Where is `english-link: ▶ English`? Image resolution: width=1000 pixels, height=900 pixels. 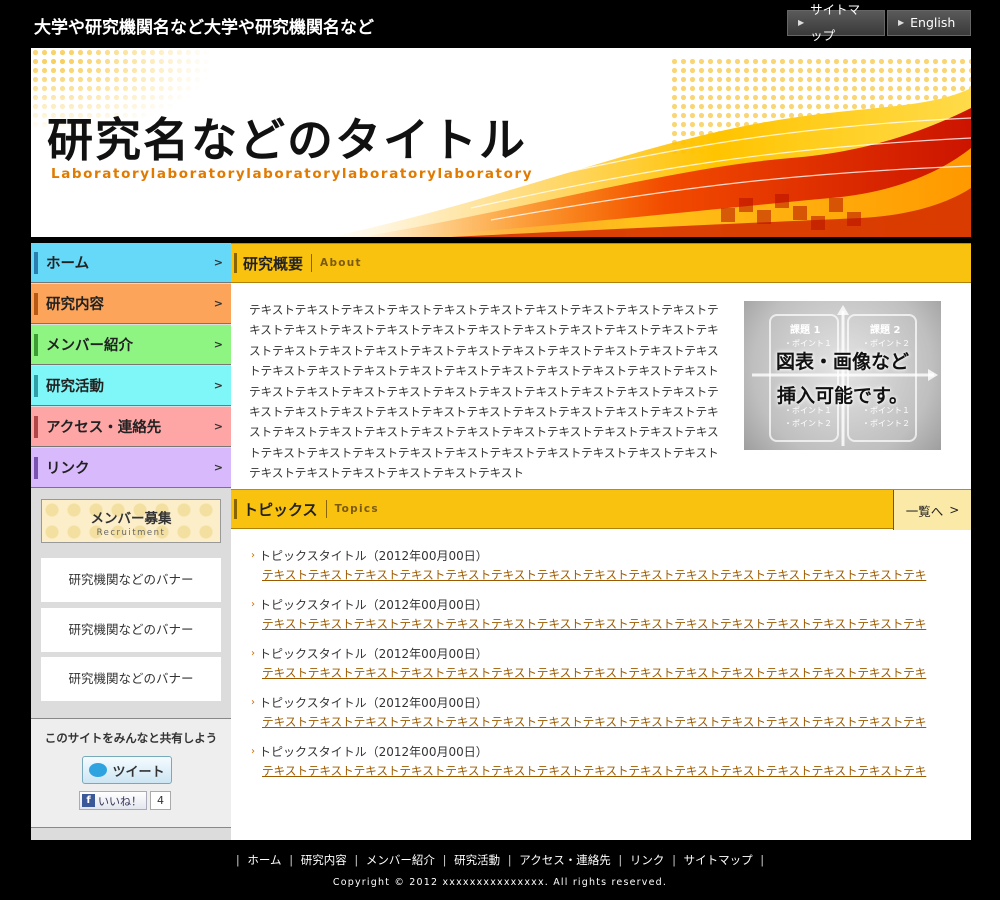
english-link: ▶ English is located at coordinates (929, 23).